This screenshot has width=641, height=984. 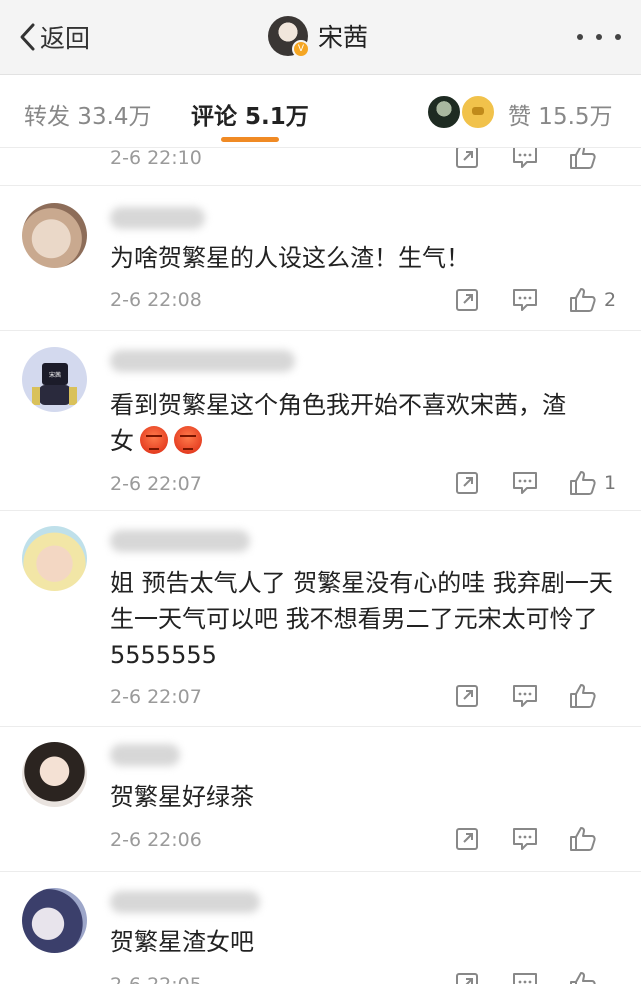 I want to click on liker-avatars, so click(x=461, y=112).